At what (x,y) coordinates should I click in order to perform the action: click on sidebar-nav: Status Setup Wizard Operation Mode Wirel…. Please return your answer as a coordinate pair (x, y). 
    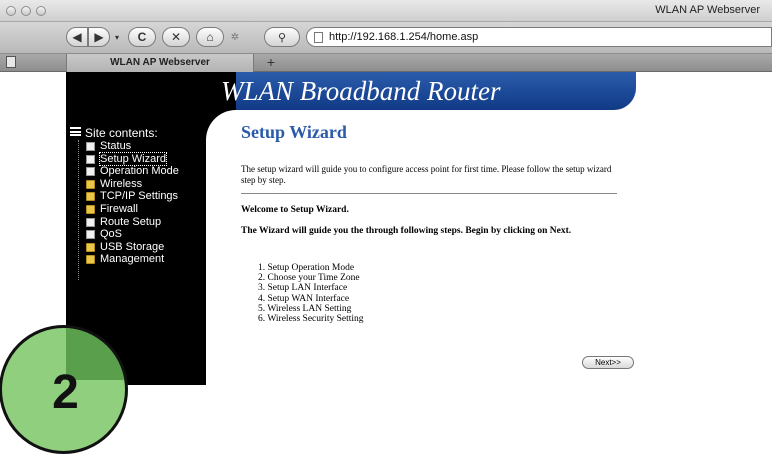
    Looking at the image, I should click on (132, 203).